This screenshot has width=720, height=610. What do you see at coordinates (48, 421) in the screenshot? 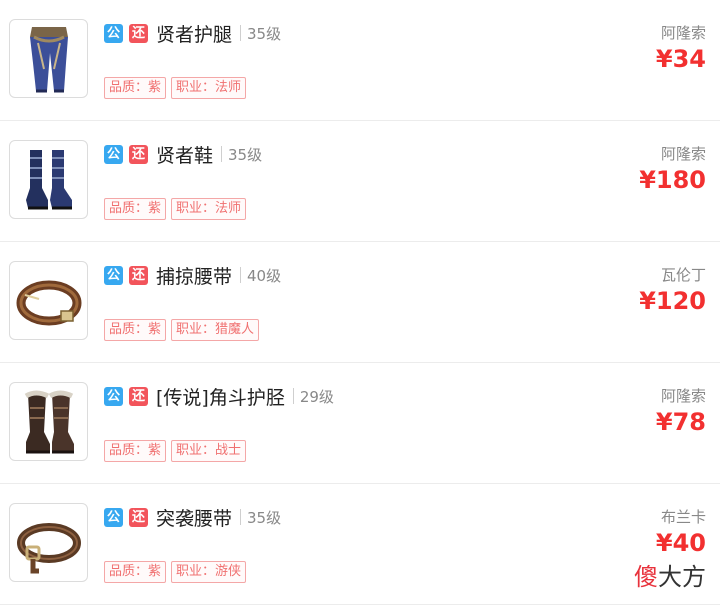
I see `fur-boots-icon` at bounding box center [48, 421].